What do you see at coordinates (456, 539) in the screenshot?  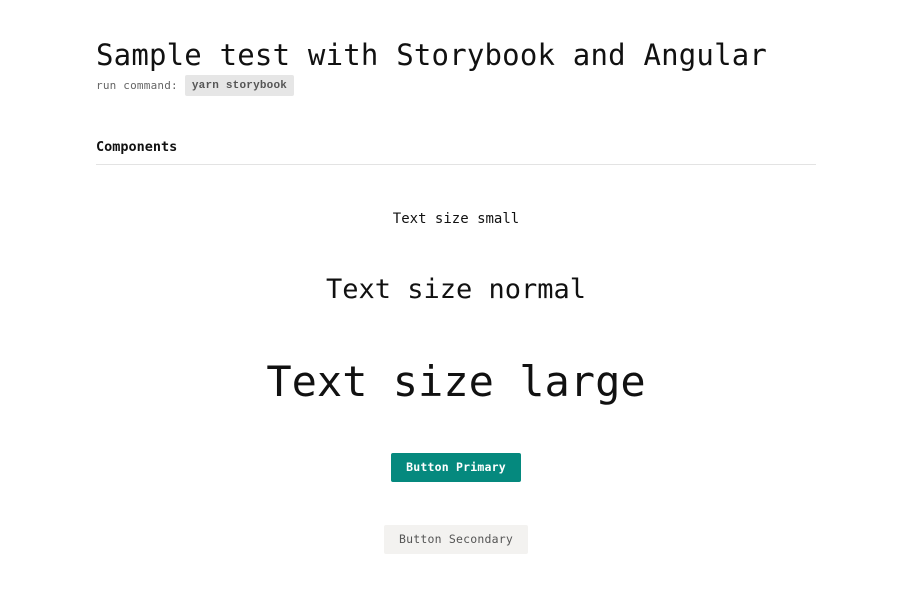 I see `secondary-button: Button Secondary` at bounding box center [456, 539].